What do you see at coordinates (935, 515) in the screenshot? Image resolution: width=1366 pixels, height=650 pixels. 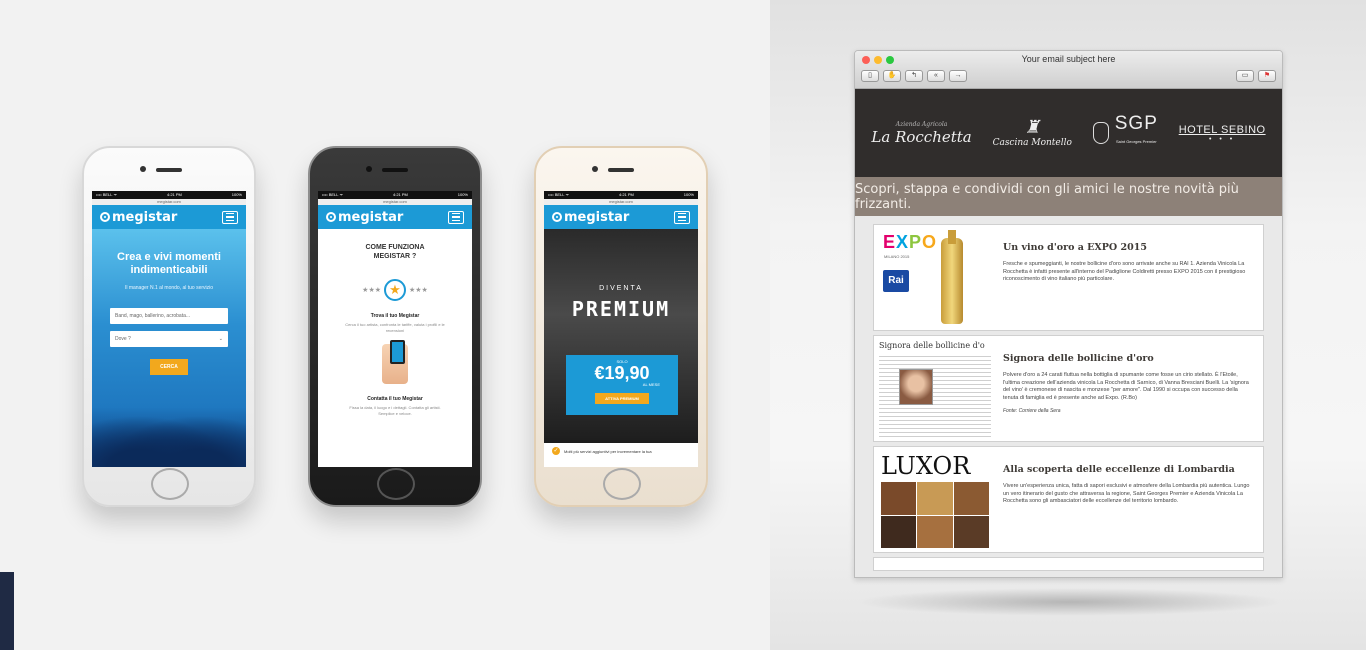 I see `photo-grid` at bounding box center [935, 515].